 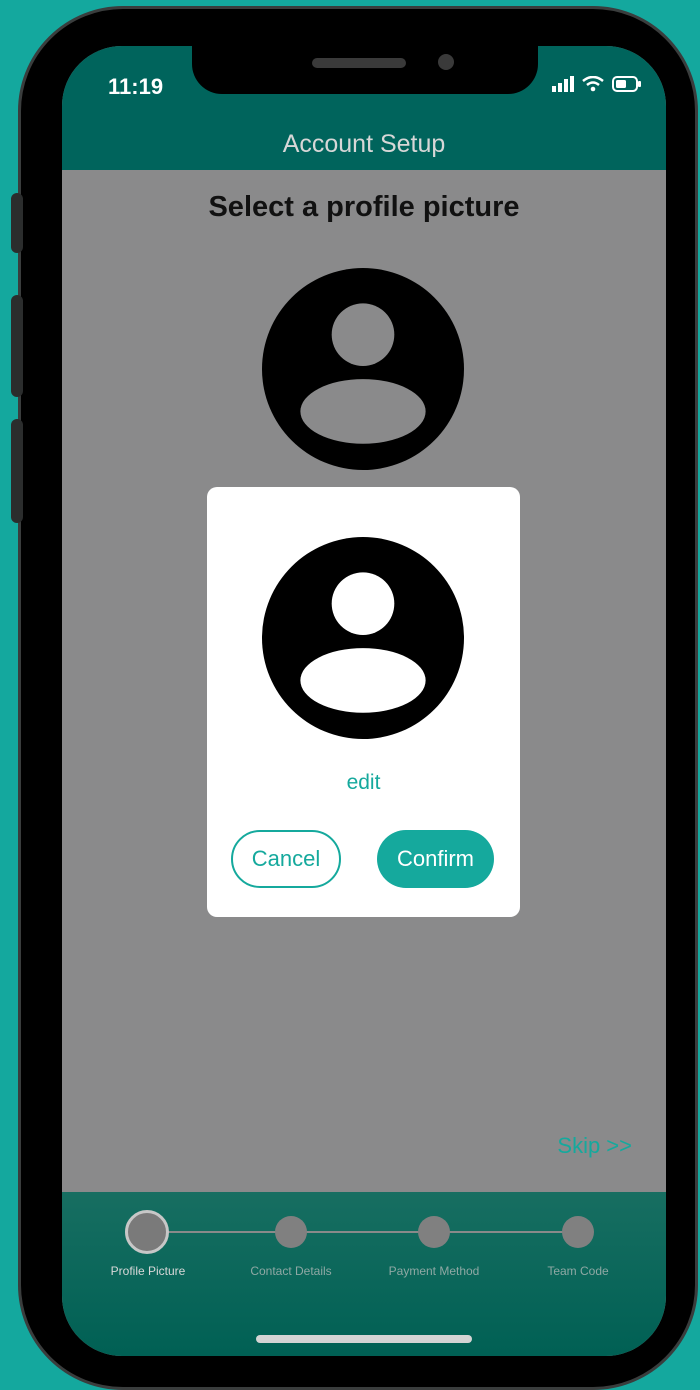 I want to click on status-icons, so click(x=597, y=84).